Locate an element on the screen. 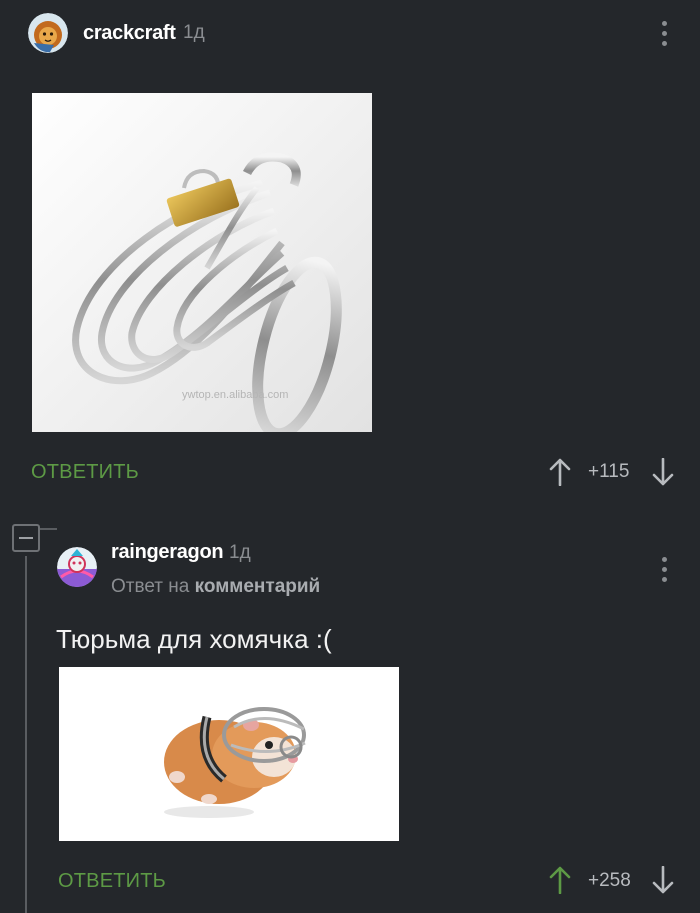  comment-rating: +115 is located at coordinates (609, 471).